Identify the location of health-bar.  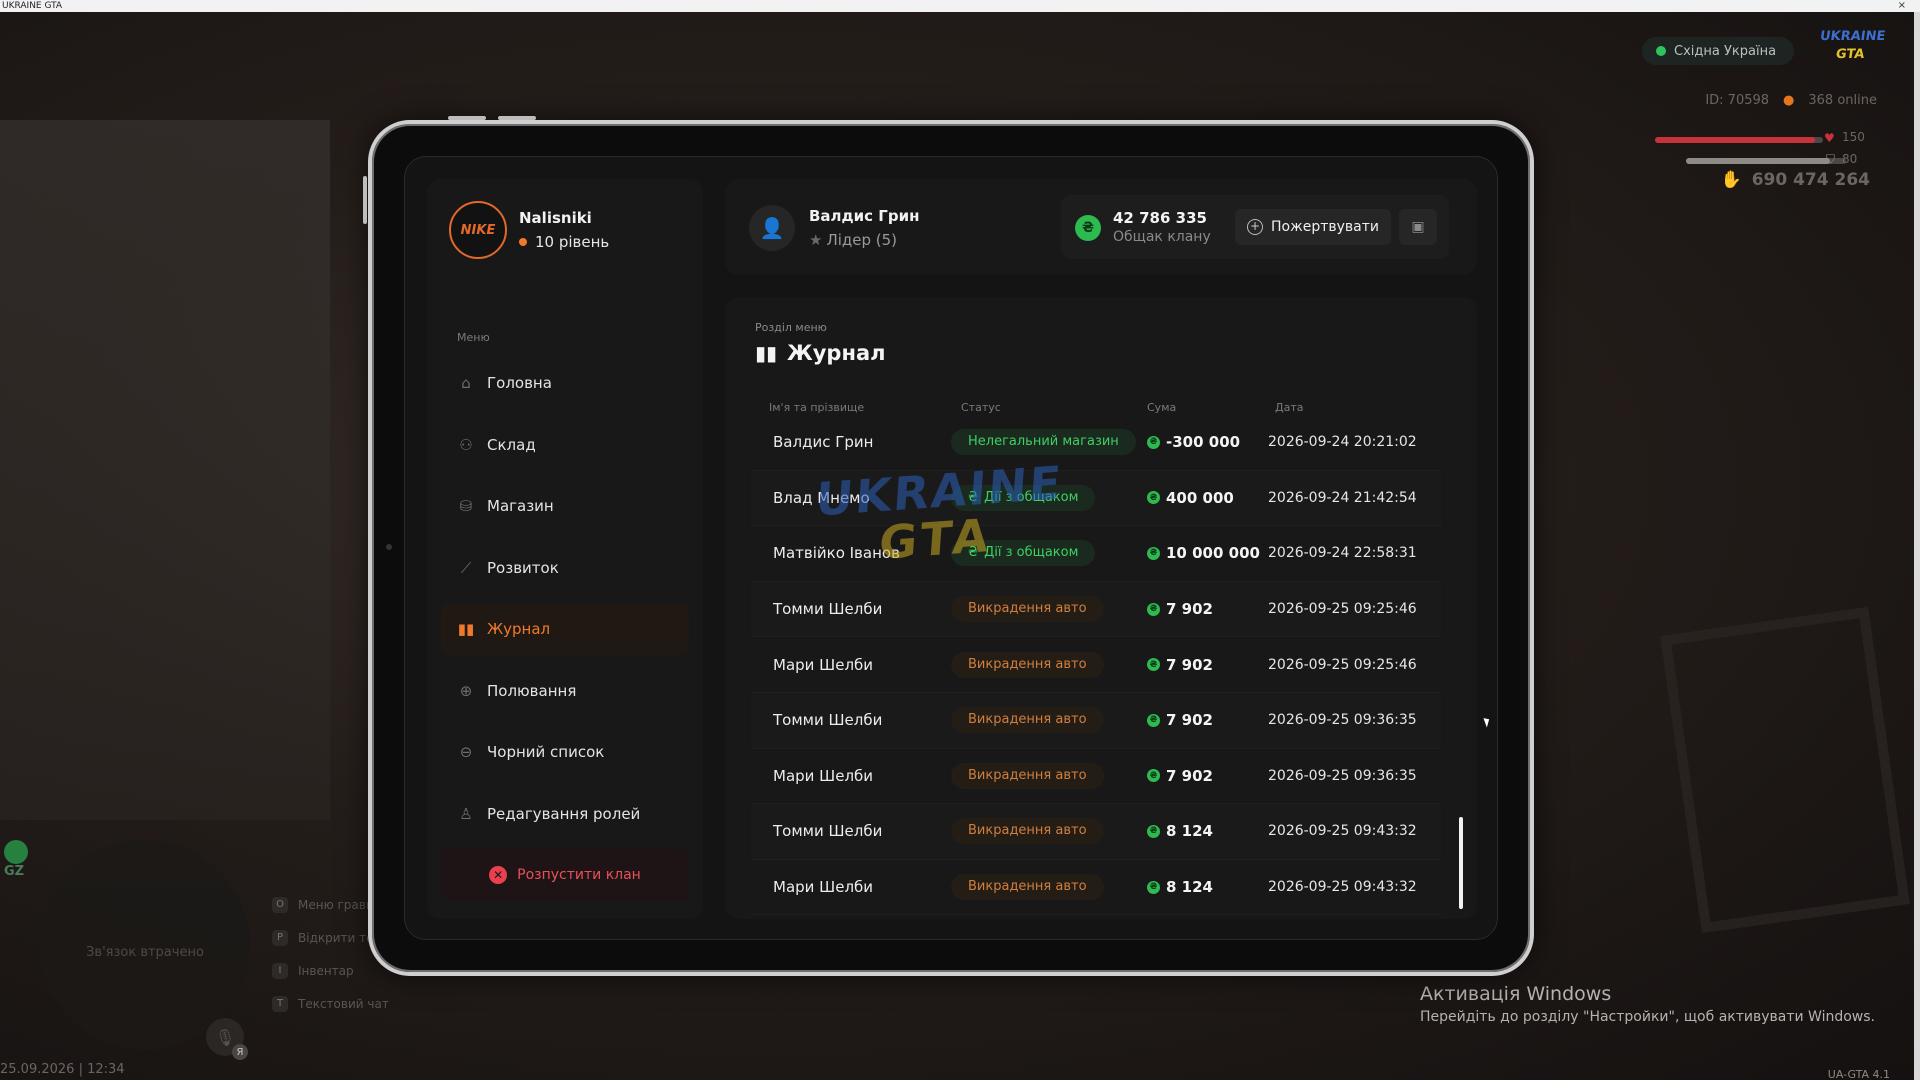
(1739, 140).